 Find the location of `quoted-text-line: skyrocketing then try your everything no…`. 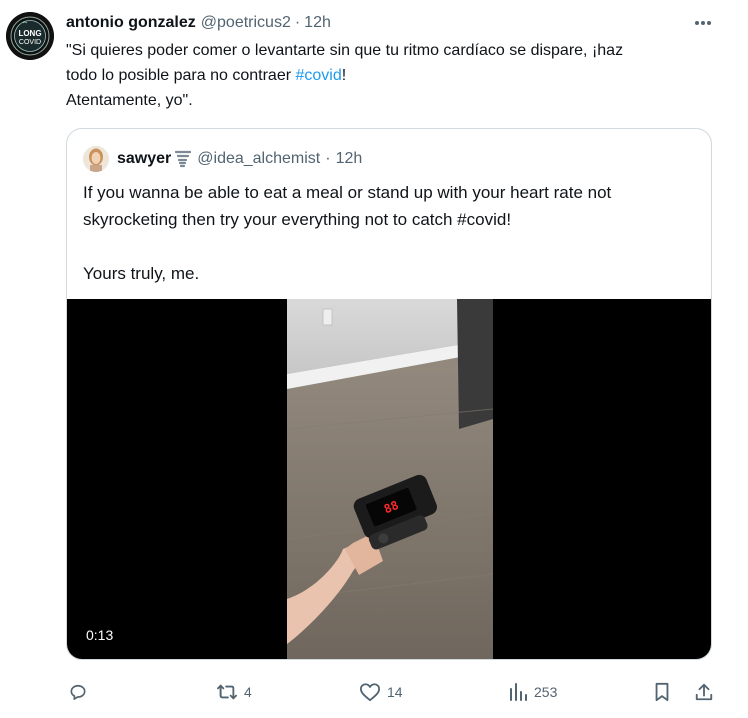

quoted-text-line: skyrocketing then try your everything no… is located at coordinates (297, 219).